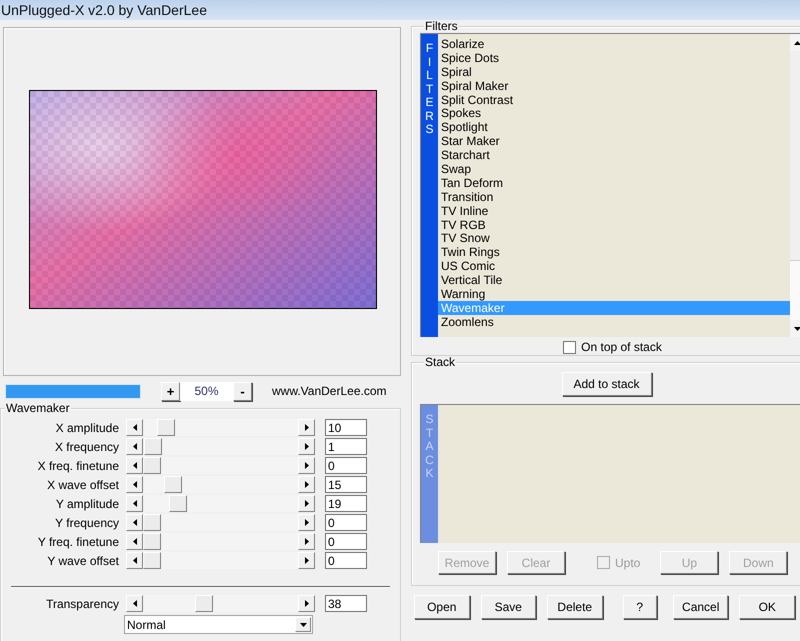 This screenshot has height=641, width=800. I want to click on value-field: 15, so click(346, 484).